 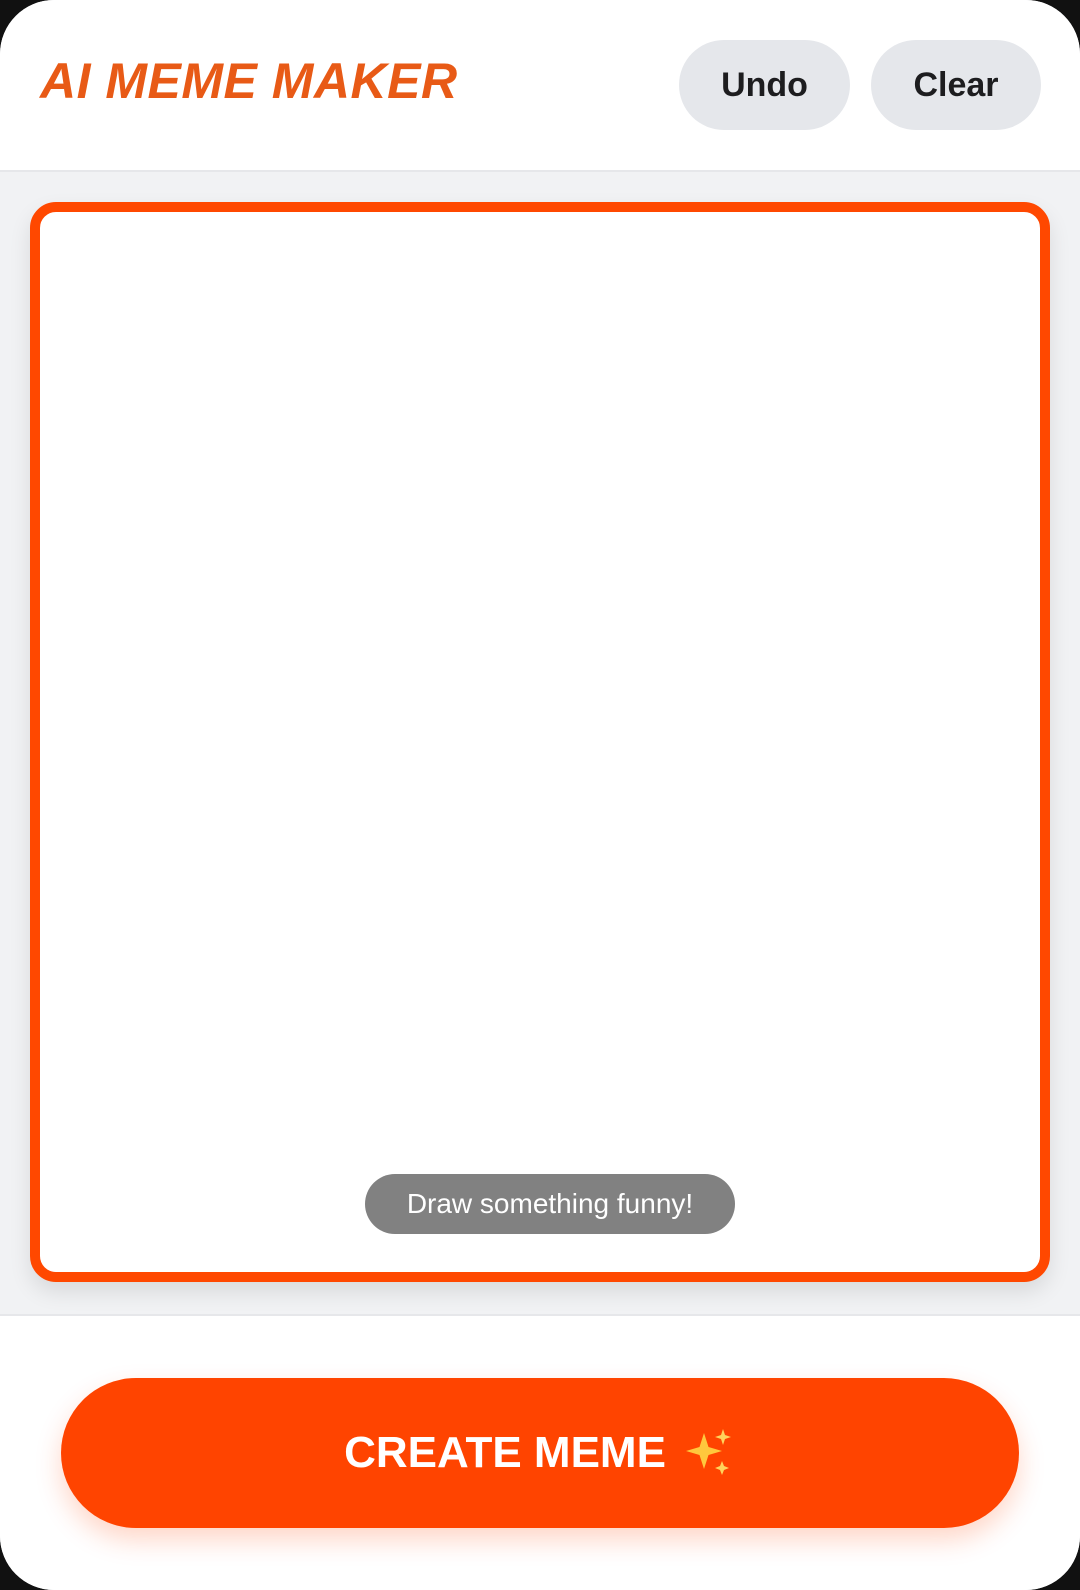 What do you see at coordinates (505, 1452) in the screenshot?
I see `create-meme-label: CREATE MEME` at bounding box center [505, 1452].